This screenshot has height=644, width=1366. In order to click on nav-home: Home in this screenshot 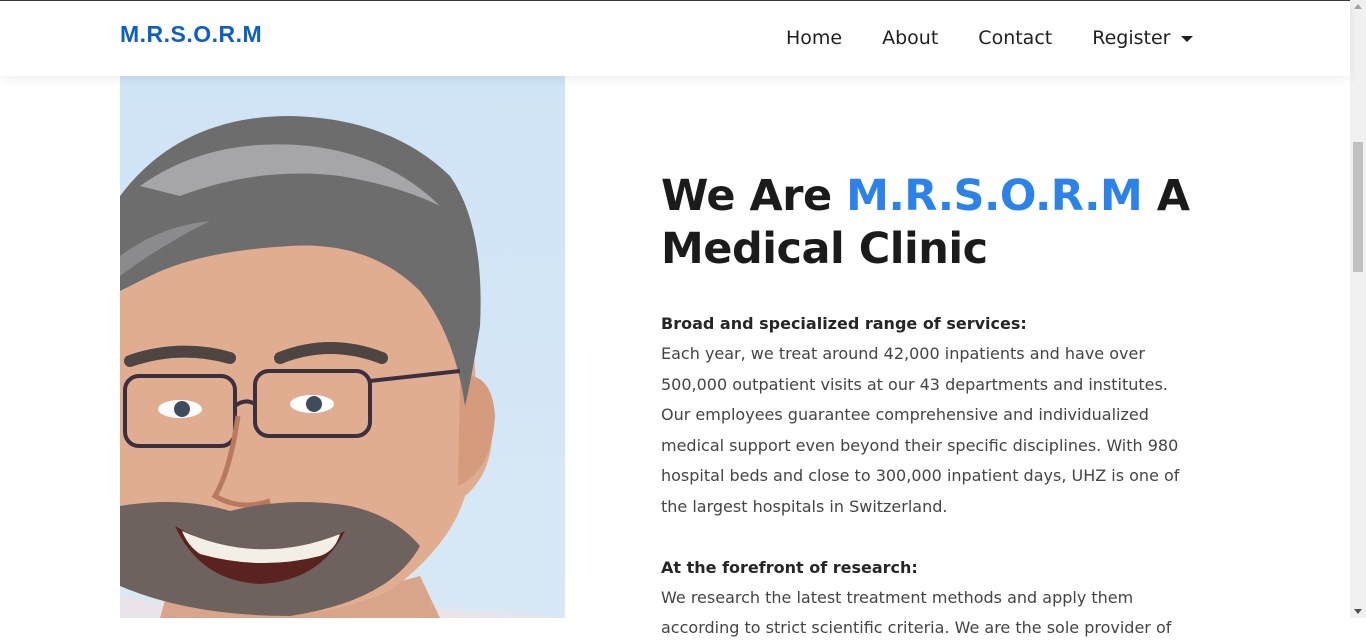, I will do `click(814, 38)`.